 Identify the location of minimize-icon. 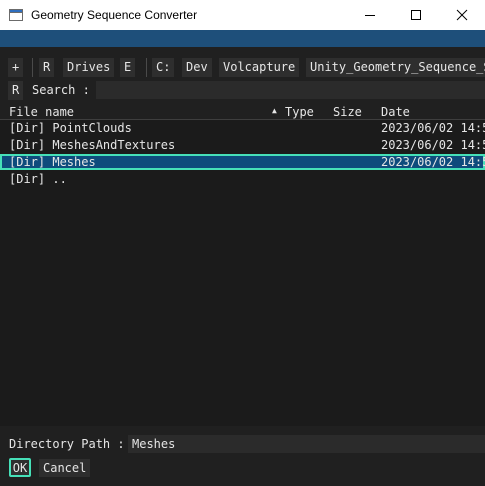
(370, 15).